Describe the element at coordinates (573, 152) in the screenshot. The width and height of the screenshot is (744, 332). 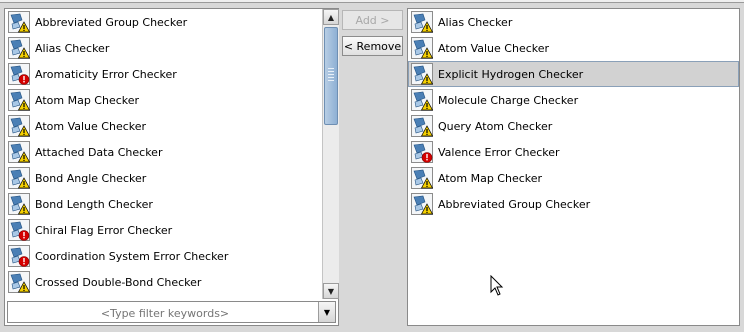
I see `list-item: Valence Error Checker` at that location.